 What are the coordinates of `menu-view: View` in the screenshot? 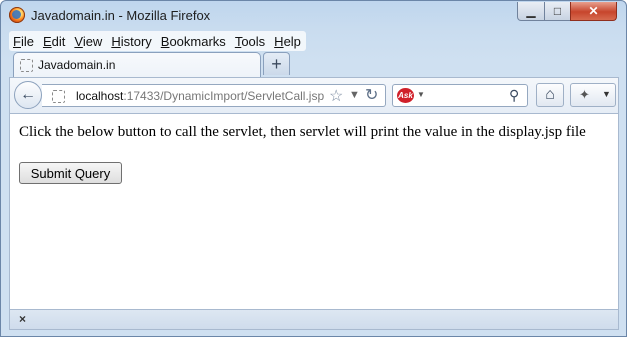 It's located at (88, 41).